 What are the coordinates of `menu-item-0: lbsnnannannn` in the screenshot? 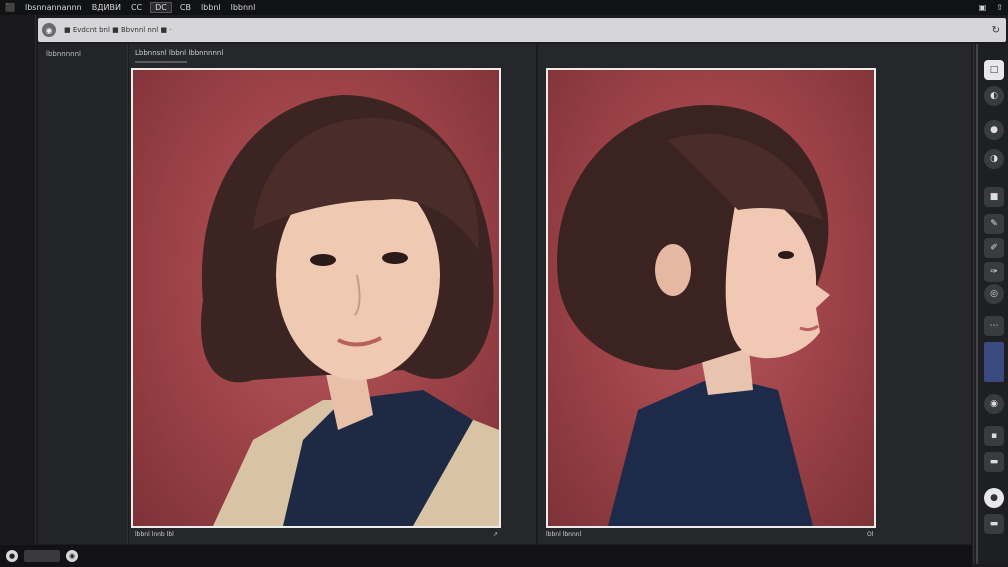 It's located at (53, 7).